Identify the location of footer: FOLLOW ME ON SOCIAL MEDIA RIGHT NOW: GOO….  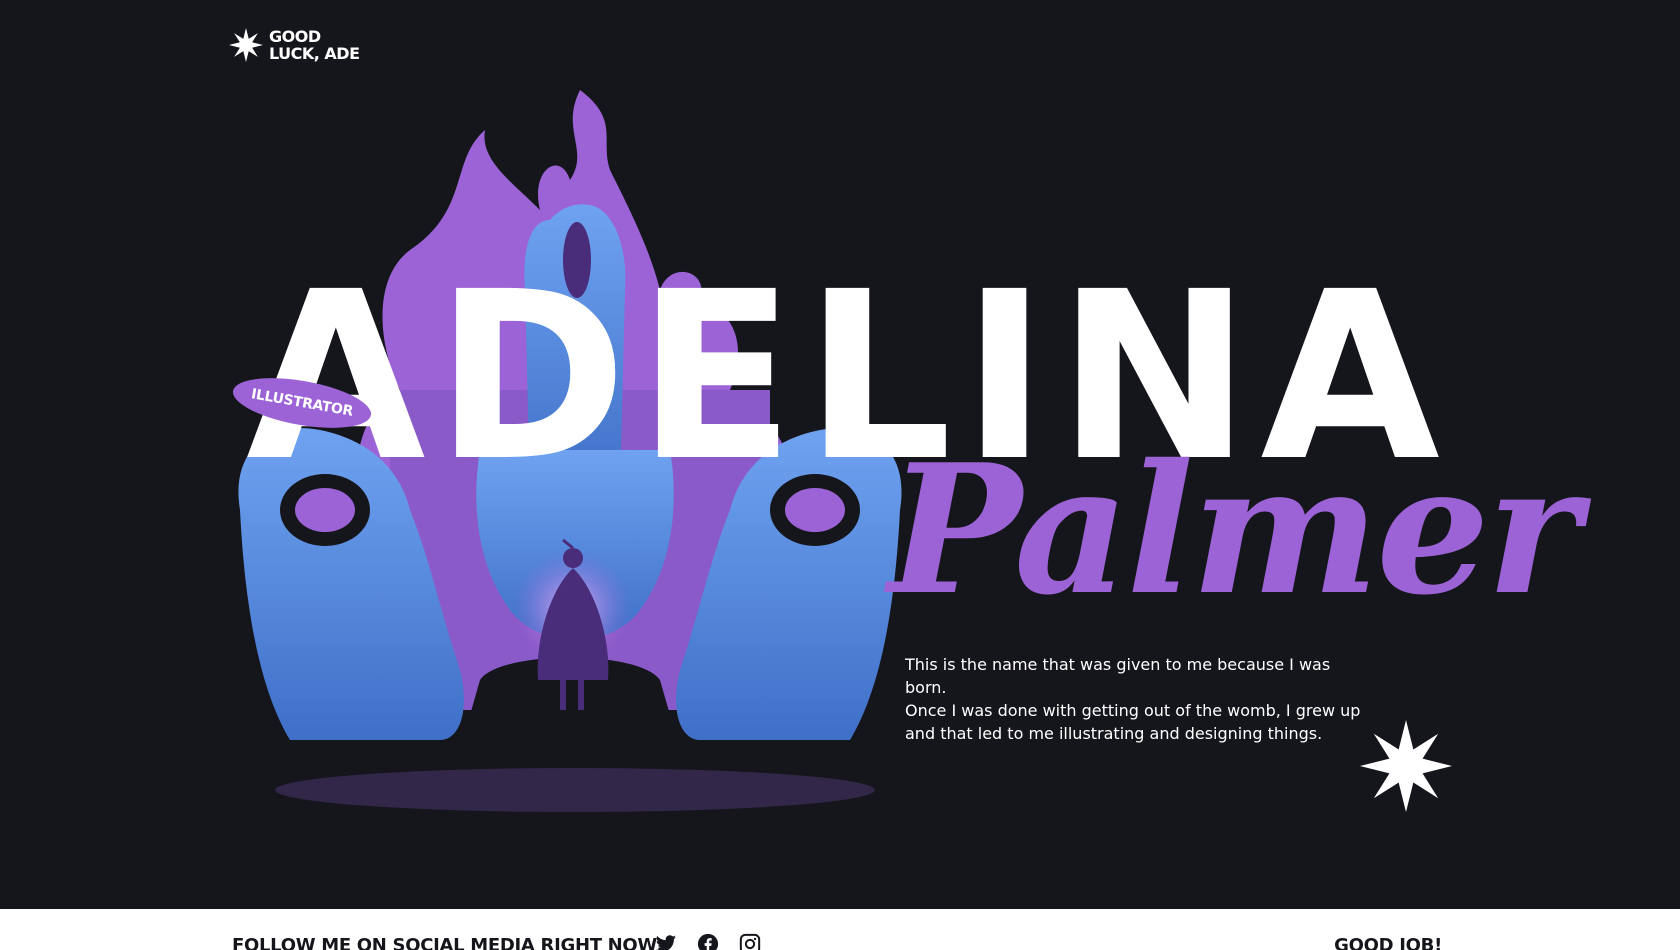
(840, 929).